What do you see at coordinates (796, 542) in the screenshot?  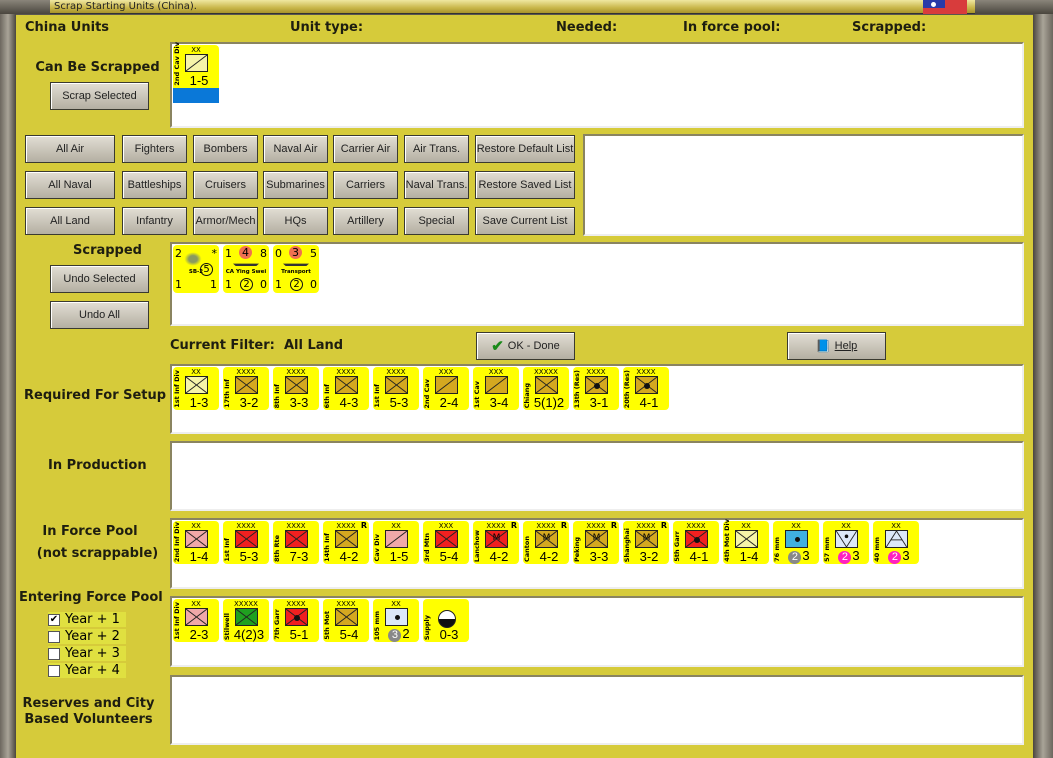 I see `unit-counter: XX 76 mm 2 3` at bounding box center [796, 542].